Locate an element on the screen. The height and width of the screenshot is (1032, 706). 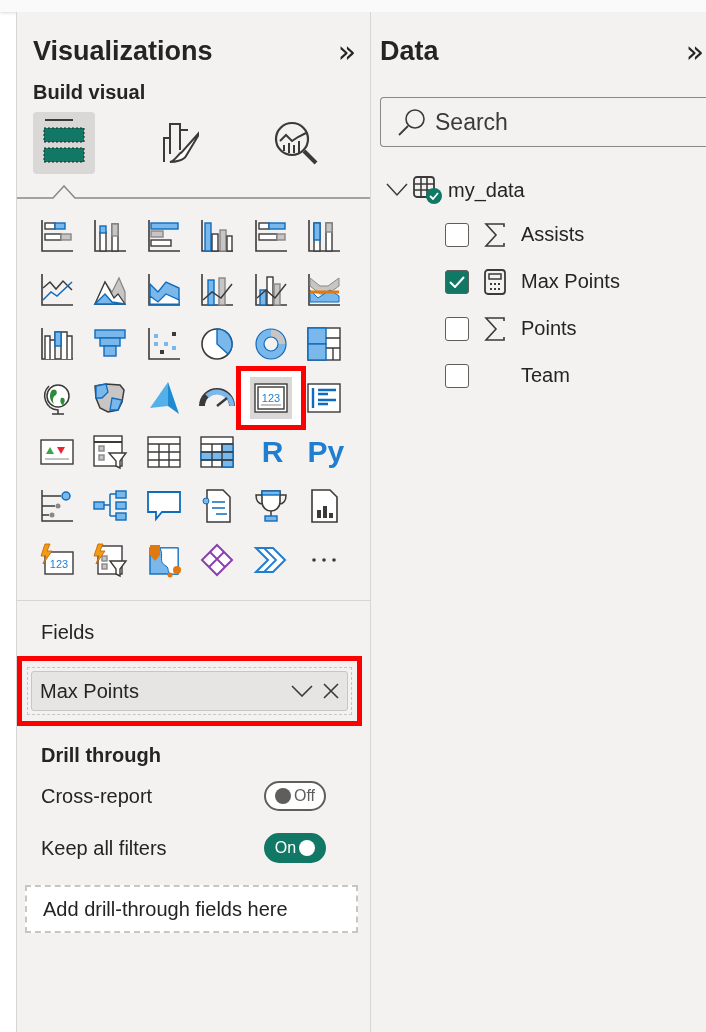
drop-zone: Add drill-through fields here is located at coordinates (191, 909).